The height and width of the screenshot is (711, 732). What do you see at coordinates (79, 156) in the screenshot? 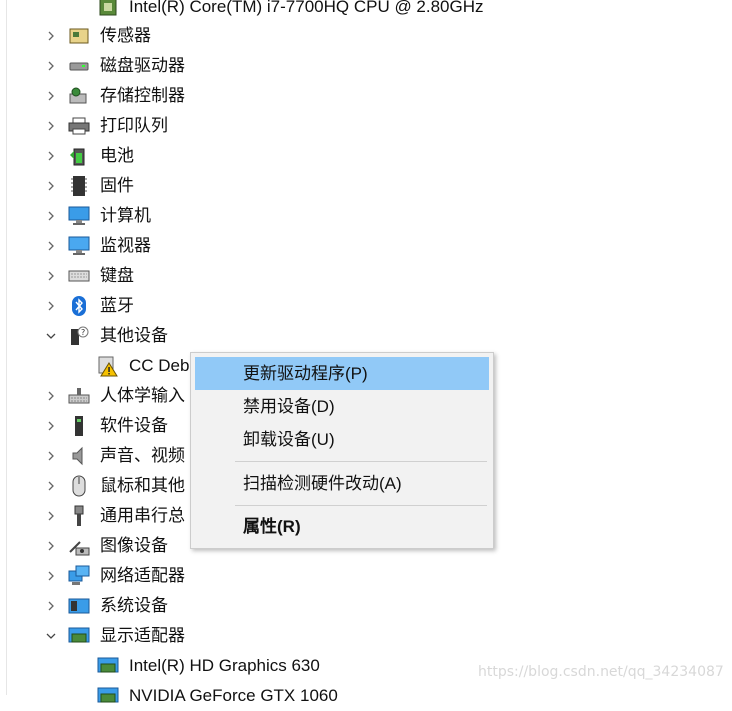
I see `battery-icon` at bounding box center [79, 156].